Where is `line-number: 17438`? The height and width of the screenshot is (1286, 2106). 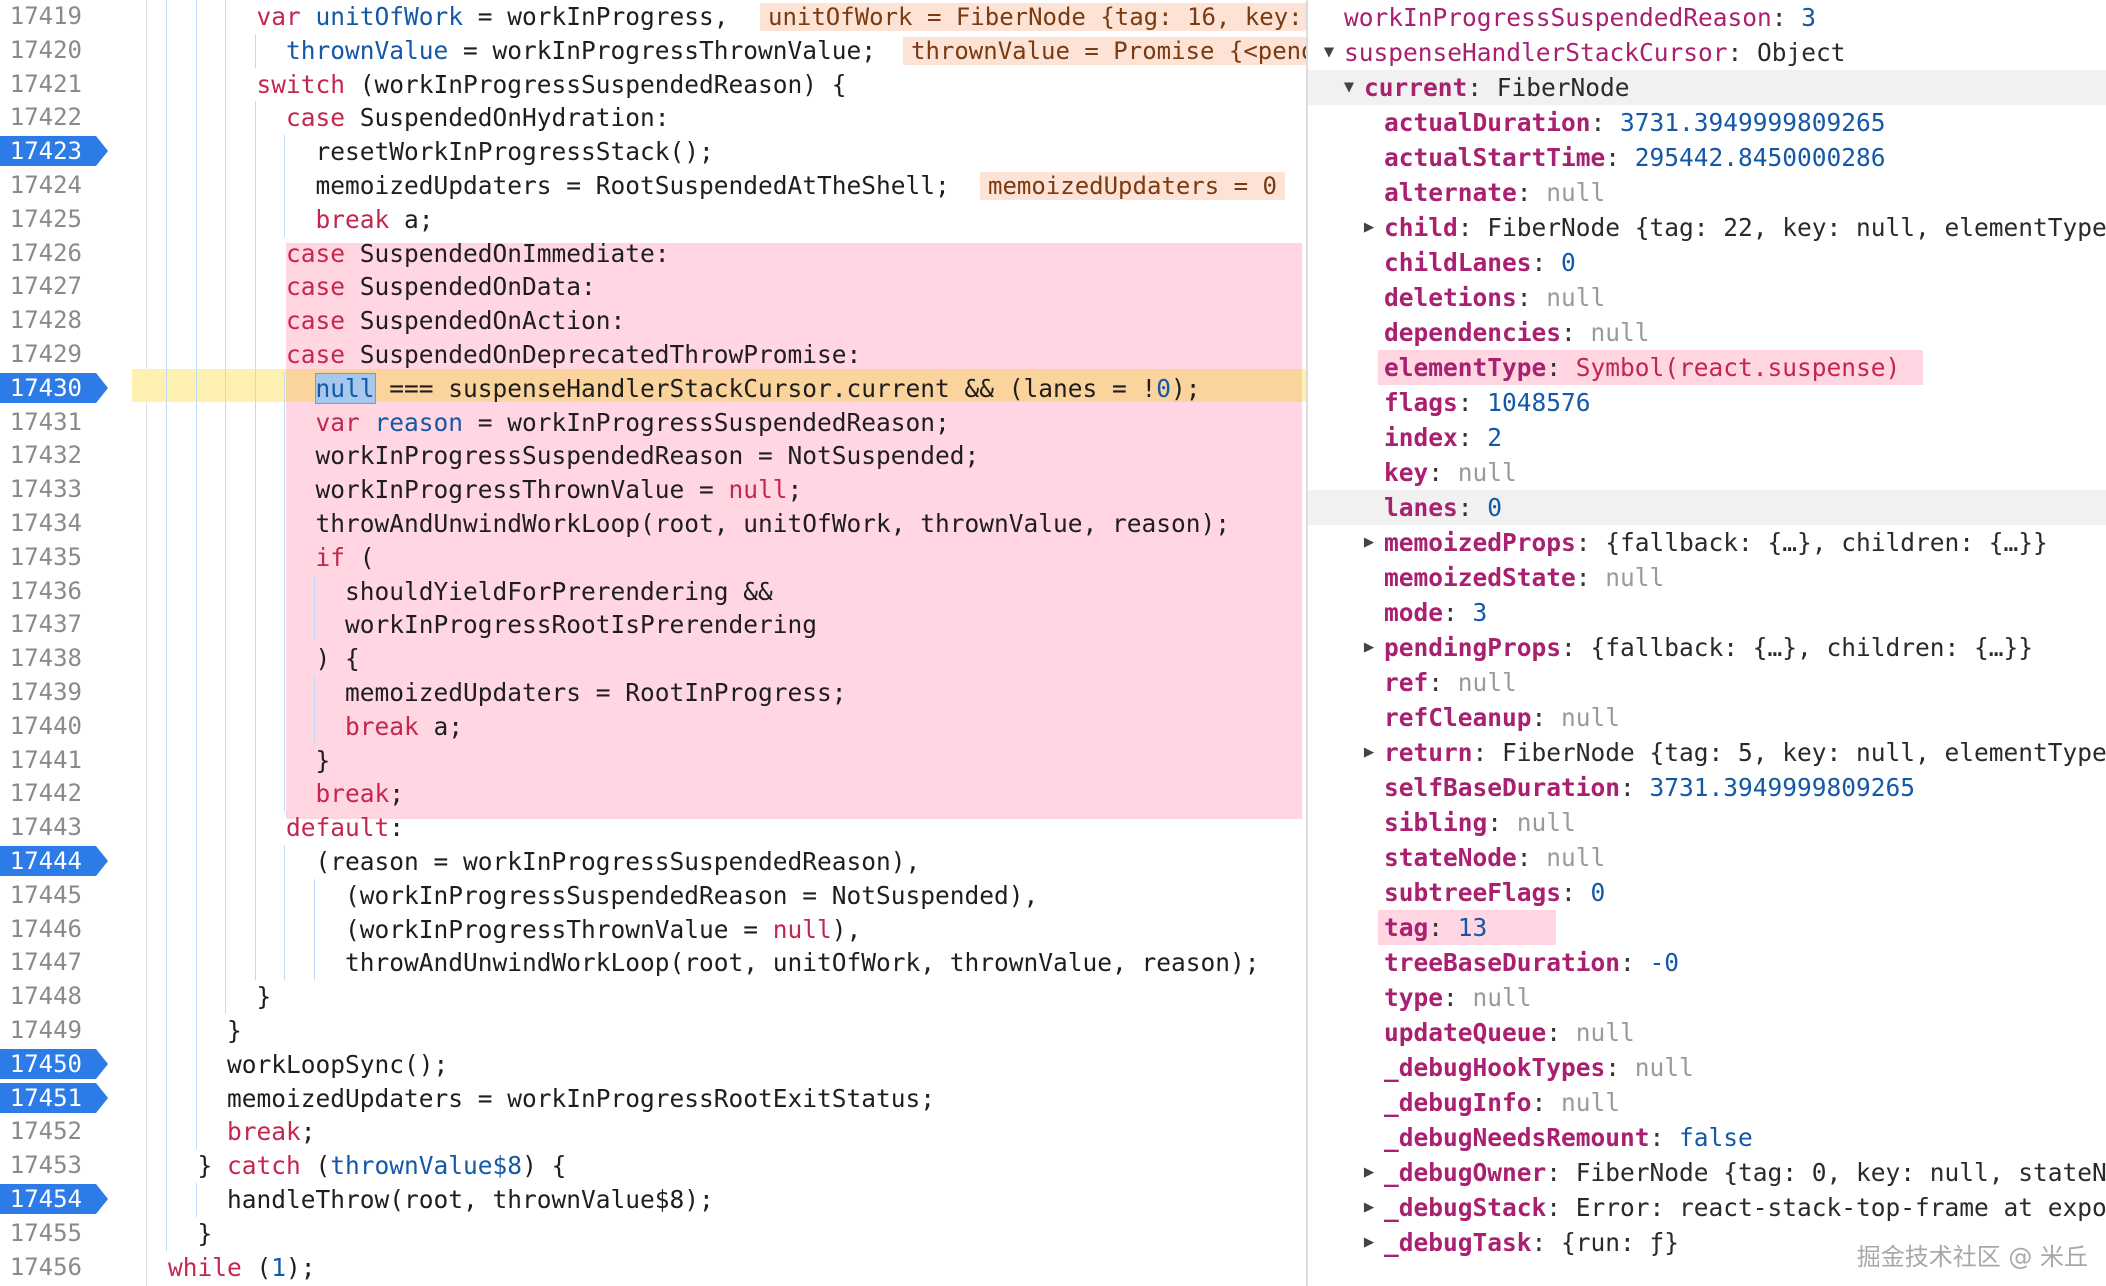 line-number: 17438 is located at coordinates (48, 658).